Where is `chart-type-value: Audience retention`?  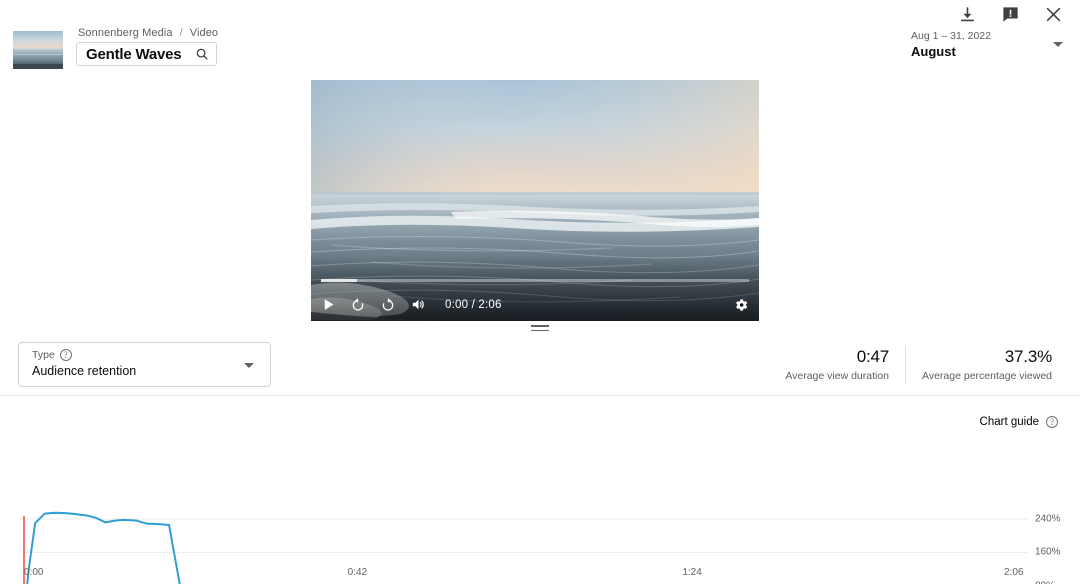 chart-type-value: Audience retention is located at coordinates (84, 371).